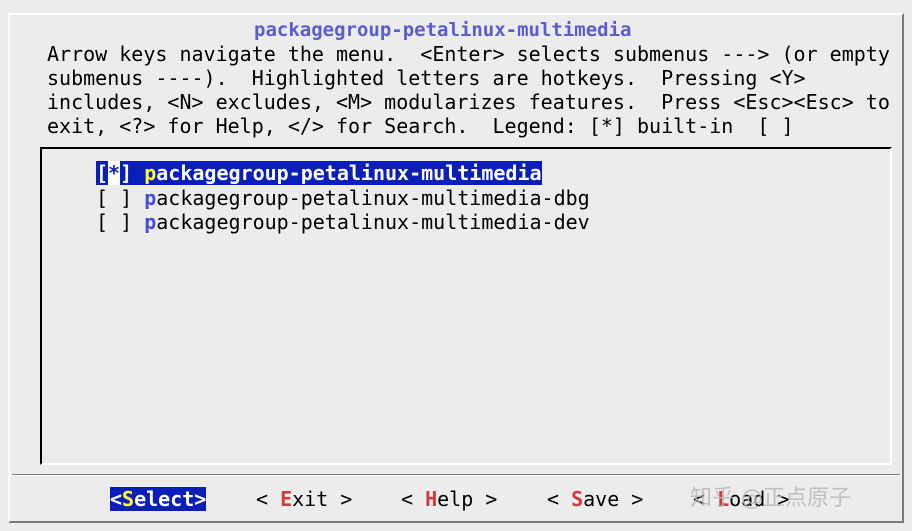 The width and height of the screenshot is (912, 531). Describe the element at coordinates (431, 499) in the screenshot. I see `hotkey-letter: H` at that location.